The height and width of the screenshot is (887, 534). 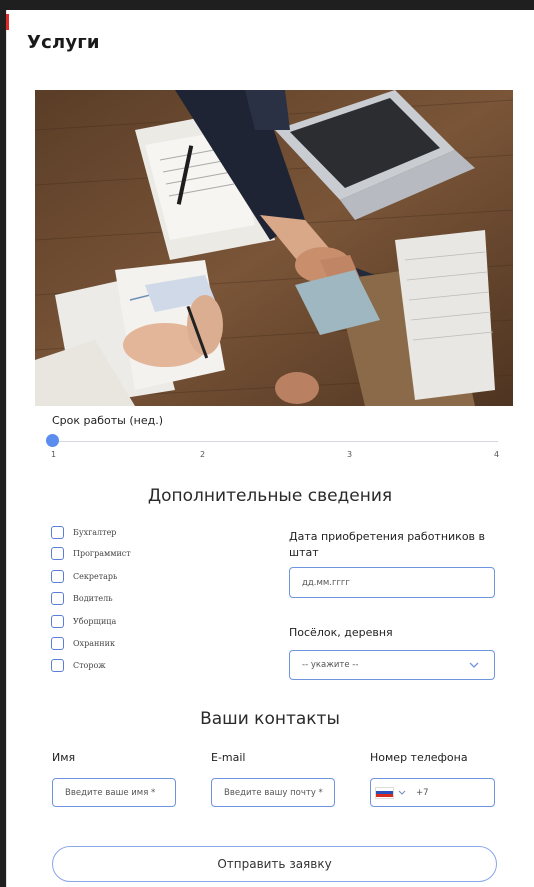 I want to click on checkbox-label: Охранник, so click(x=94, y=643).